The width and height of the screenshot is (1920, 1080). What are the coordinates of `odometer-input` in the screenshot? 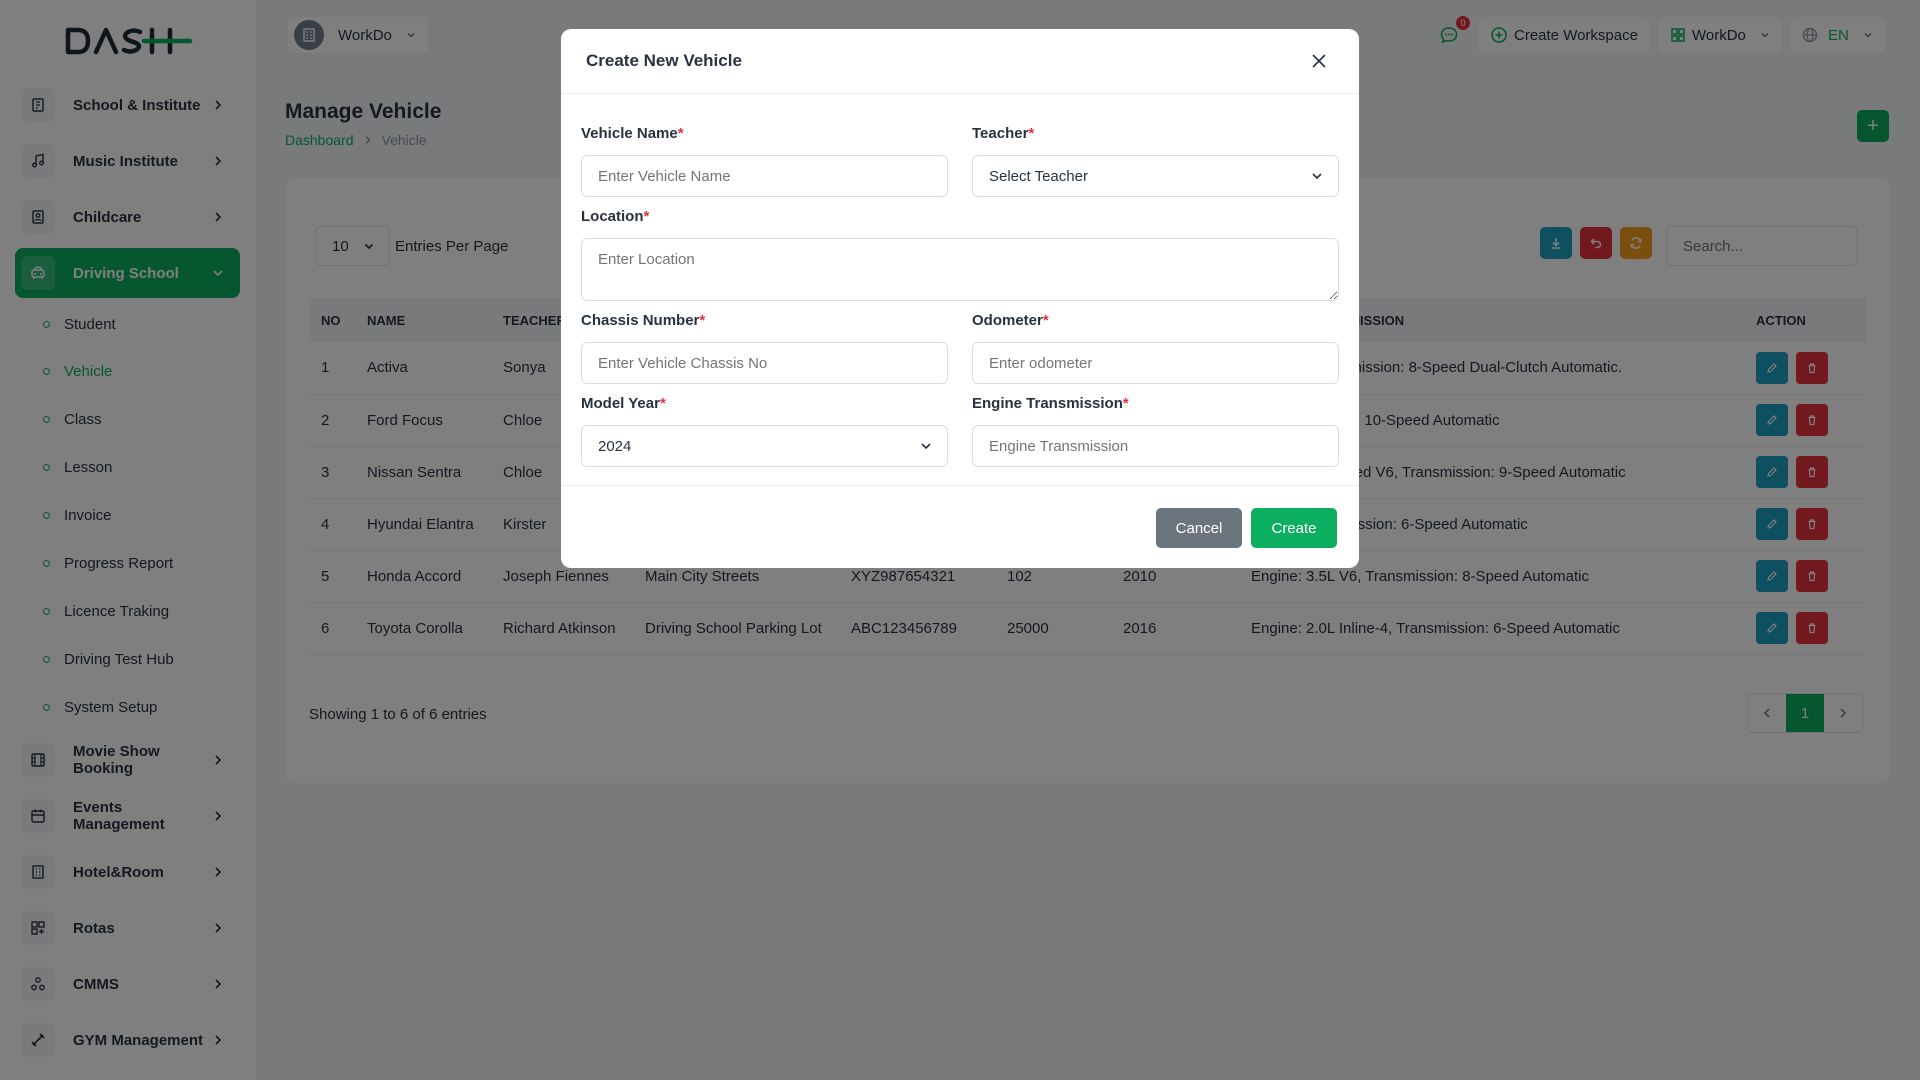 It's located at (1155, 363).